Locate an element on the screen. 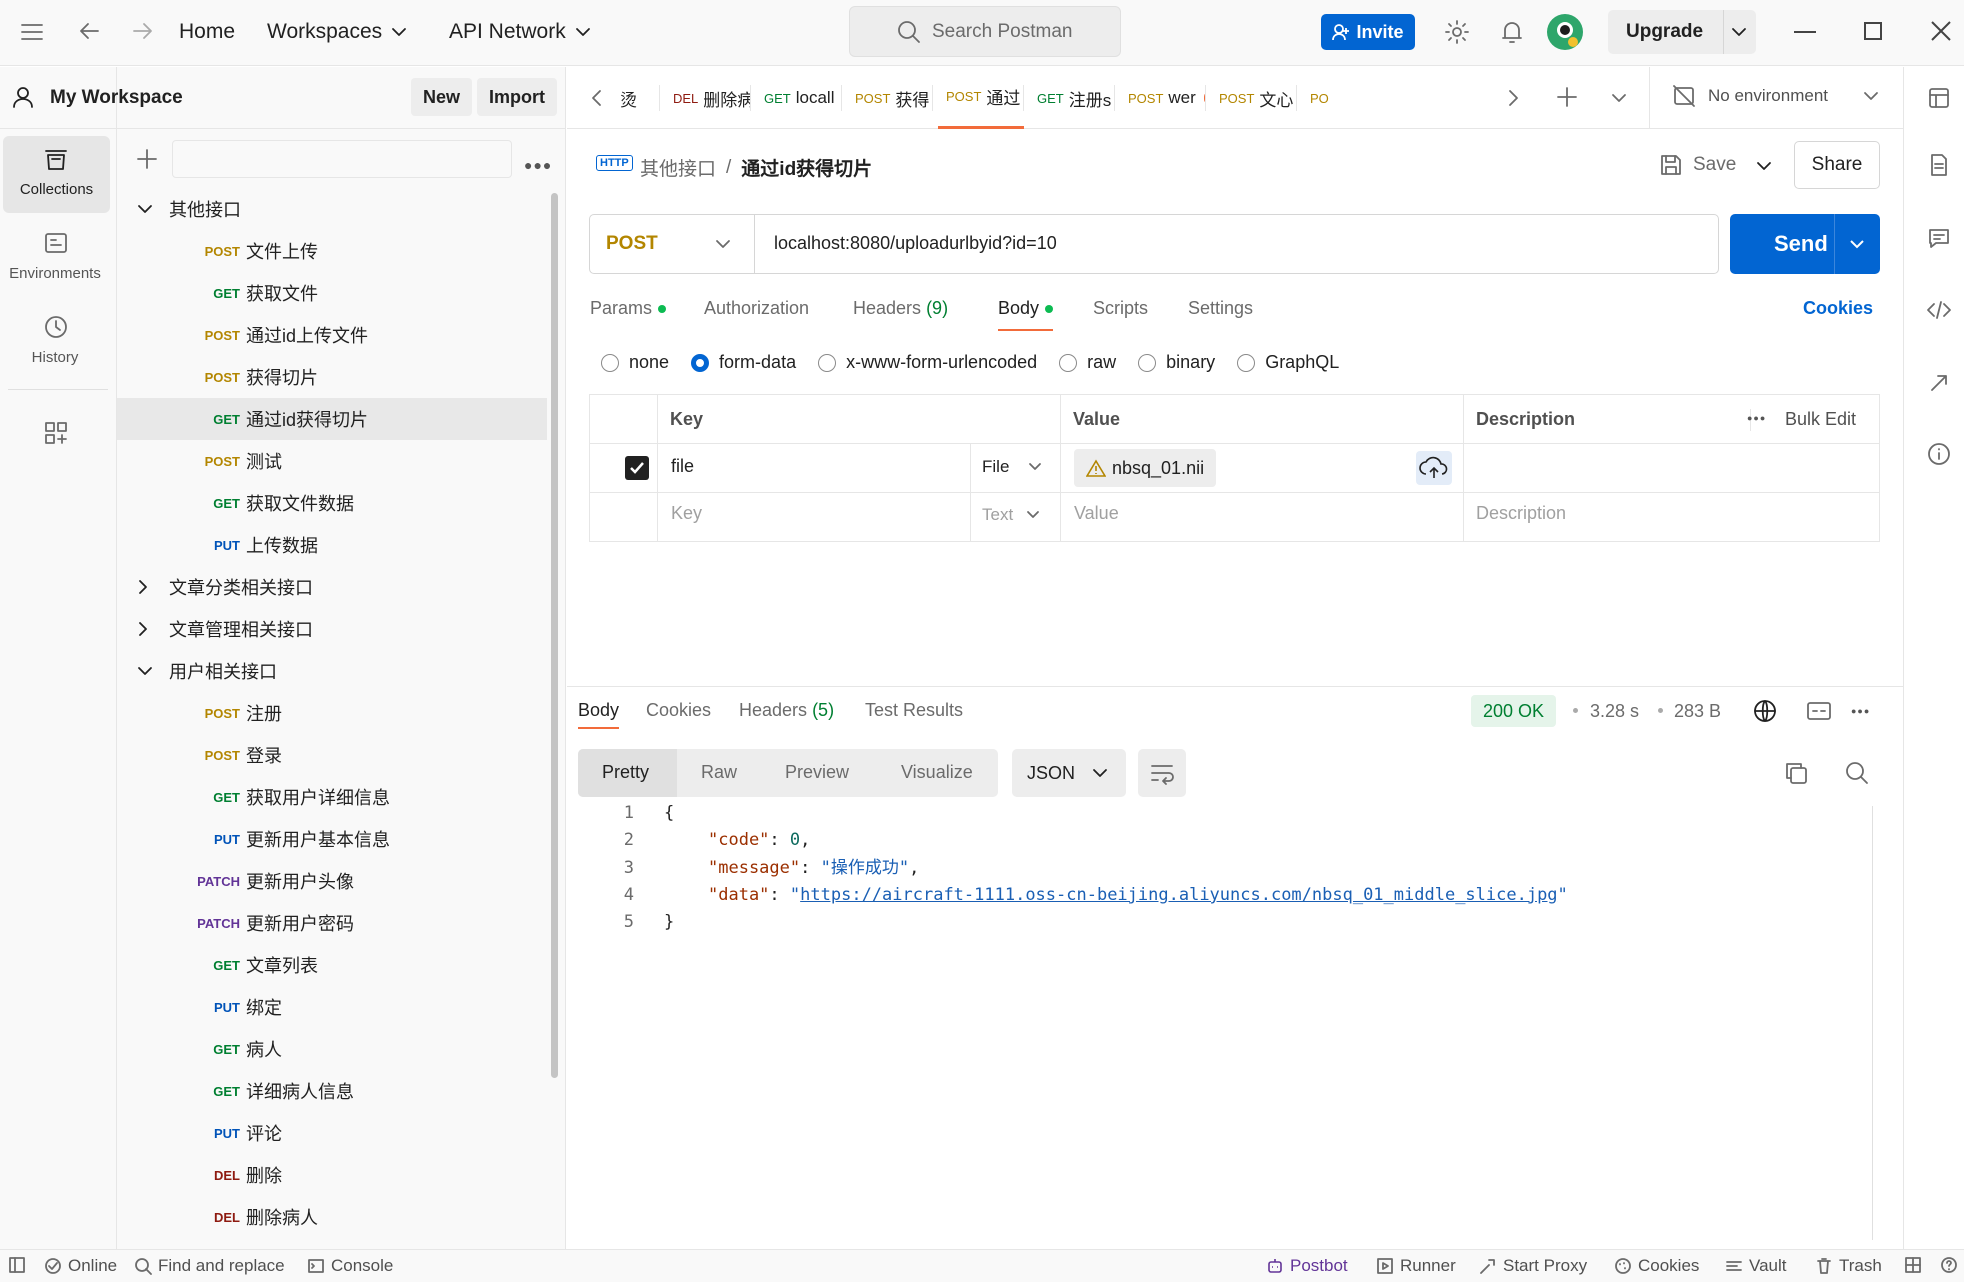 The image size is (1964, 1282). request-item: GET 获取用户详细信息 is located at coordinates (332, 797).